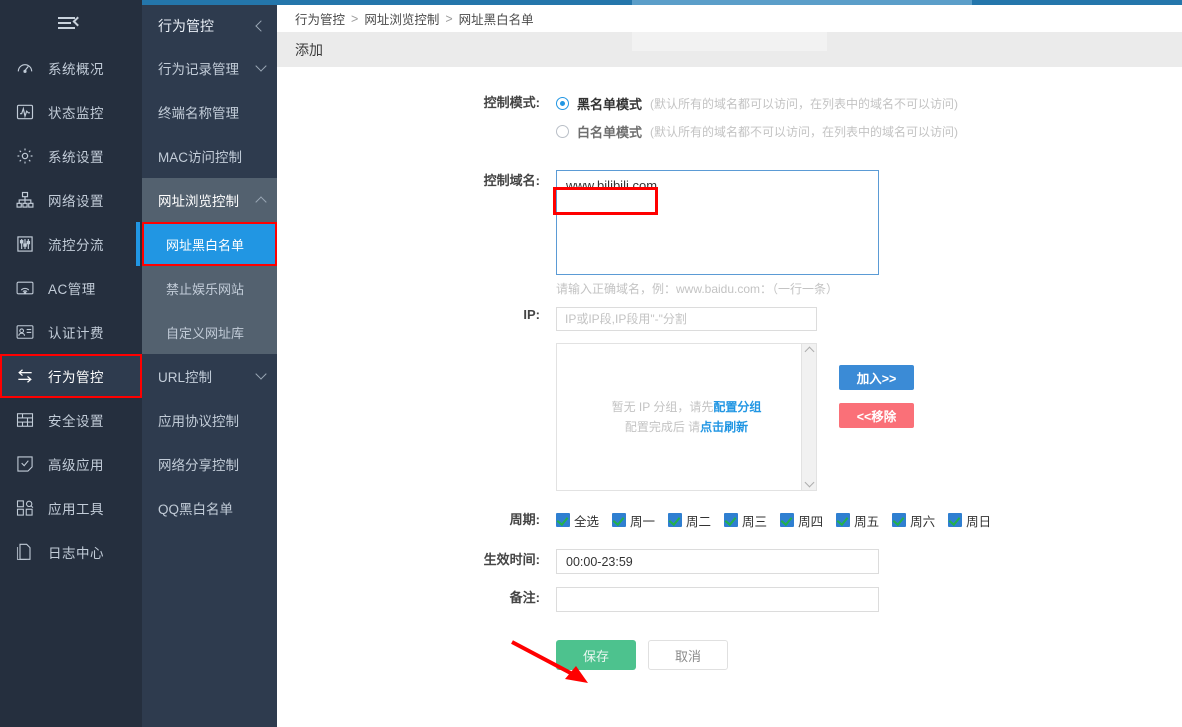 The width and height of the screenshot is (1182, 727). I want to click on submenu-item-10: QQ黑白名单, so click(209, 508).